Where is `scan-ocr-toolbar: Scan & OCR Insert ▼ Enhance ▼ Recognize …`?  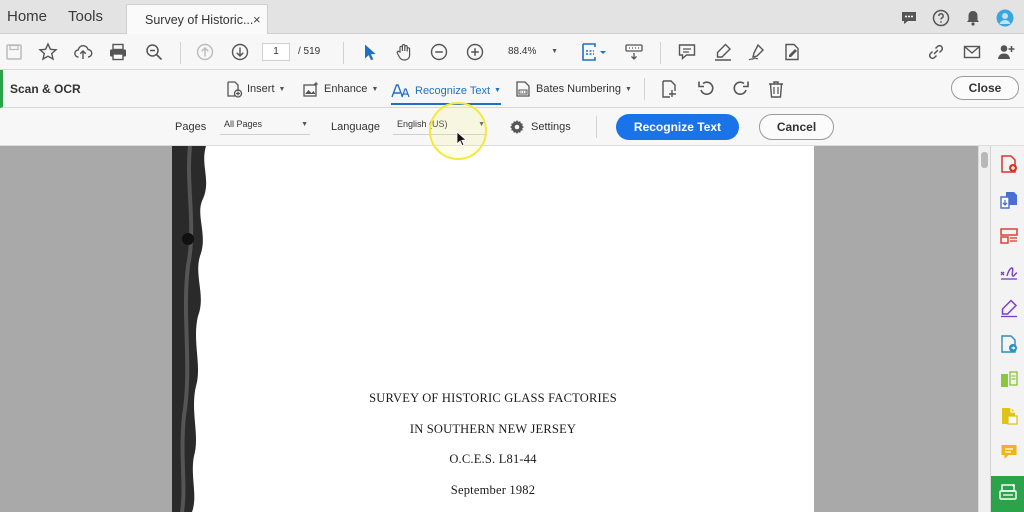
scan-ocr-toolbar: Scan & OCR Insert ▼ Enhance ▼ Recognize … is located at coordinates (512, 89).